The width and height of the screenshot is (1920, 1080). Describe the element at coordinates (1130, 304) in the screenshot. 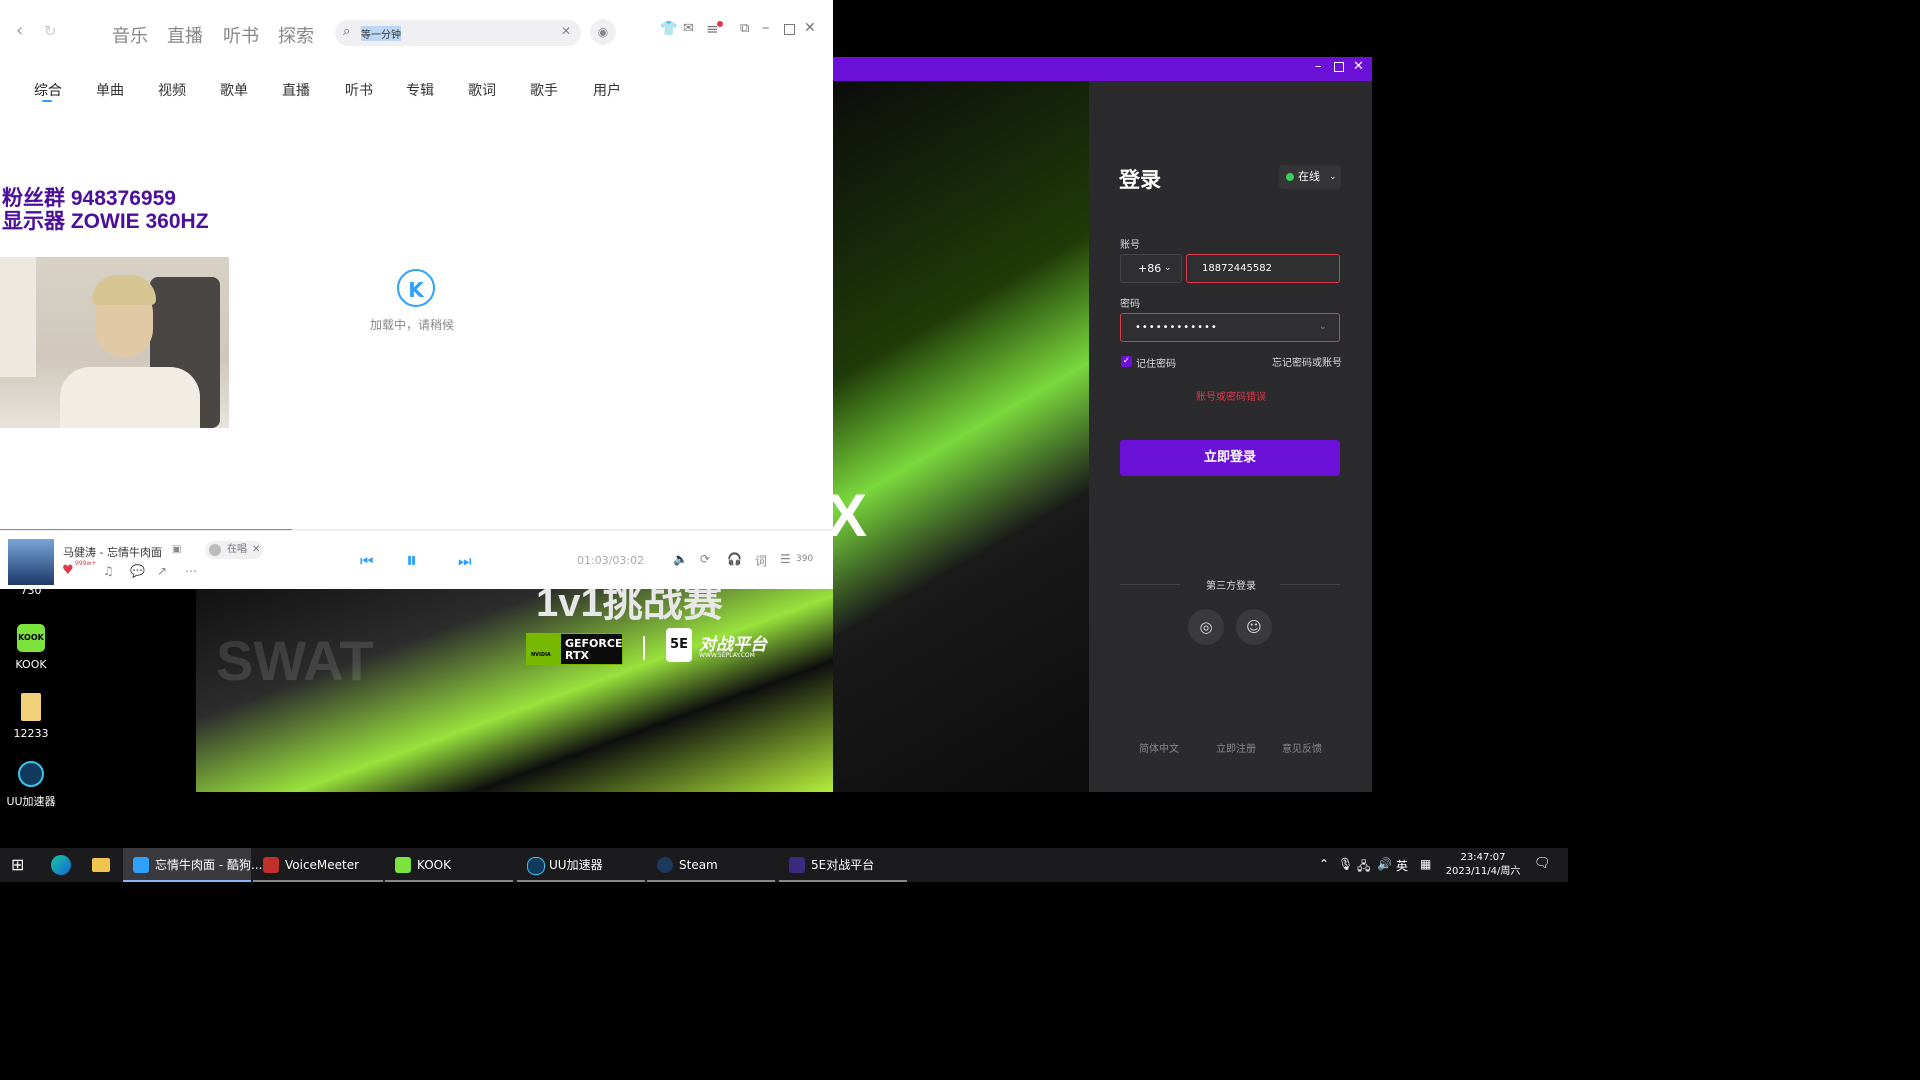

I see `password-label: 密码` at that location.